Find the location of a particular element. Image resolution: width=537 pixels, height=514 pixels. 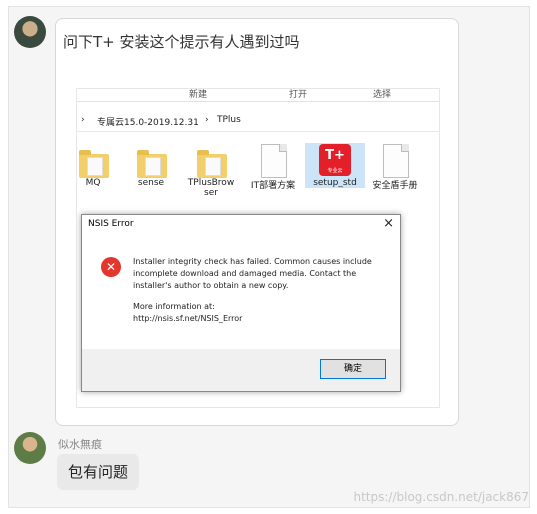

toolbar-new: 新建 is located at coordinates (198, 95).